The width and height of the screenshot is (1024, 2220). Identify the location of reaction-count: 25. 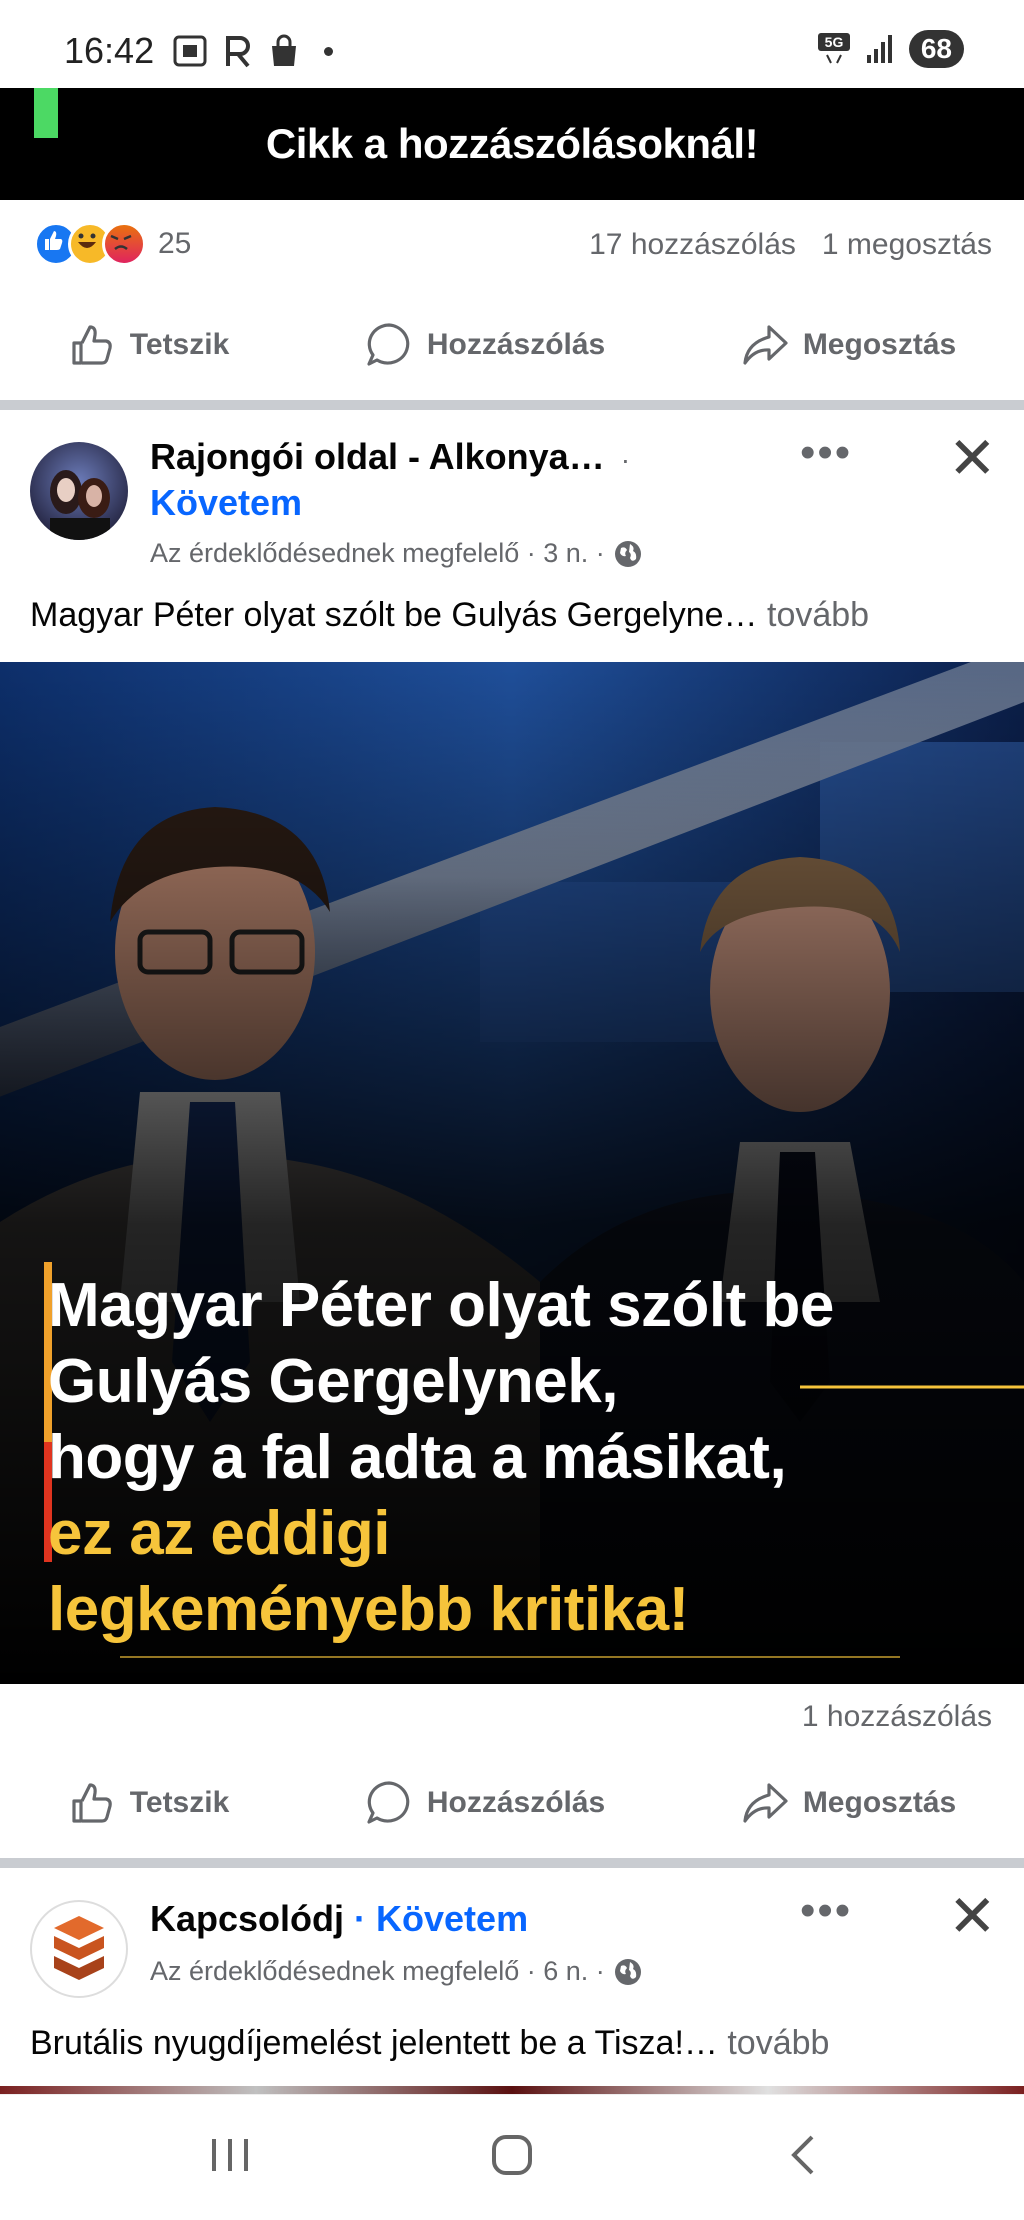
(175, 243).